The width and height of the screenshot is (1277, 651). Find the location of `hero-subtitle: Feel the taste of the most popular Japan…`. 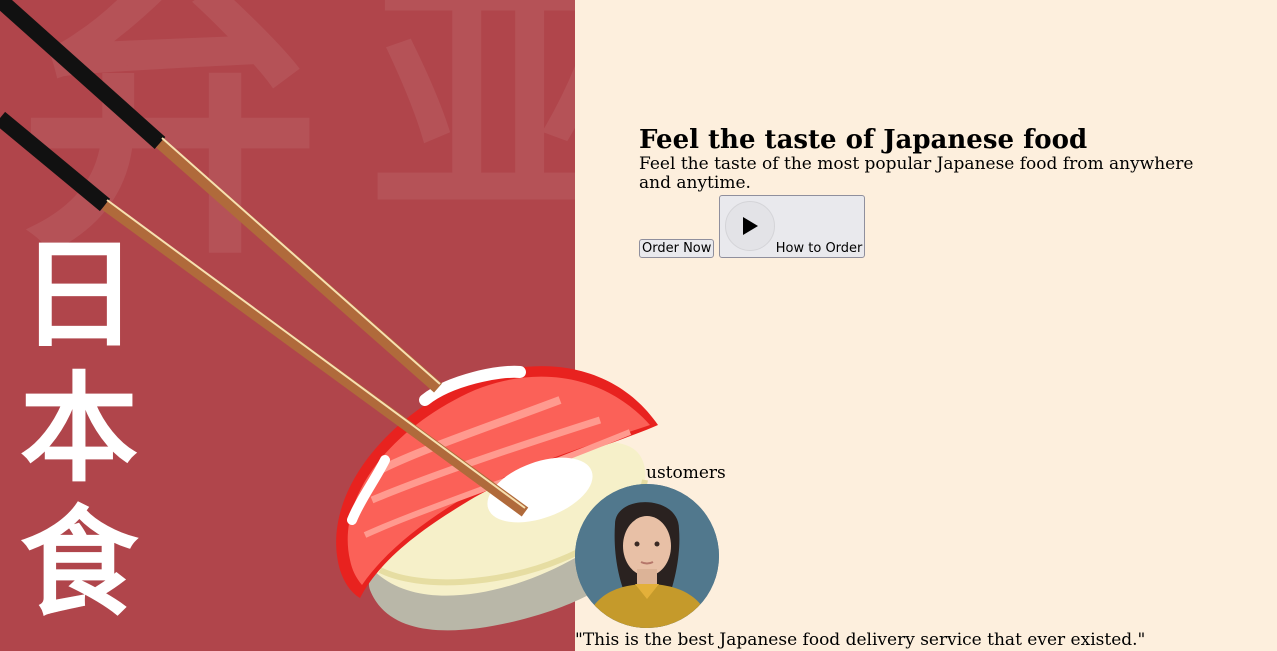

hero-subtitle: Feel the taste of the most popular Japan… is located at coordinates (916, 173).